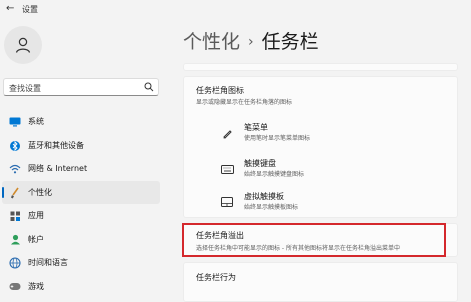  I want to click on gamepad-icon, so click(15, 287).